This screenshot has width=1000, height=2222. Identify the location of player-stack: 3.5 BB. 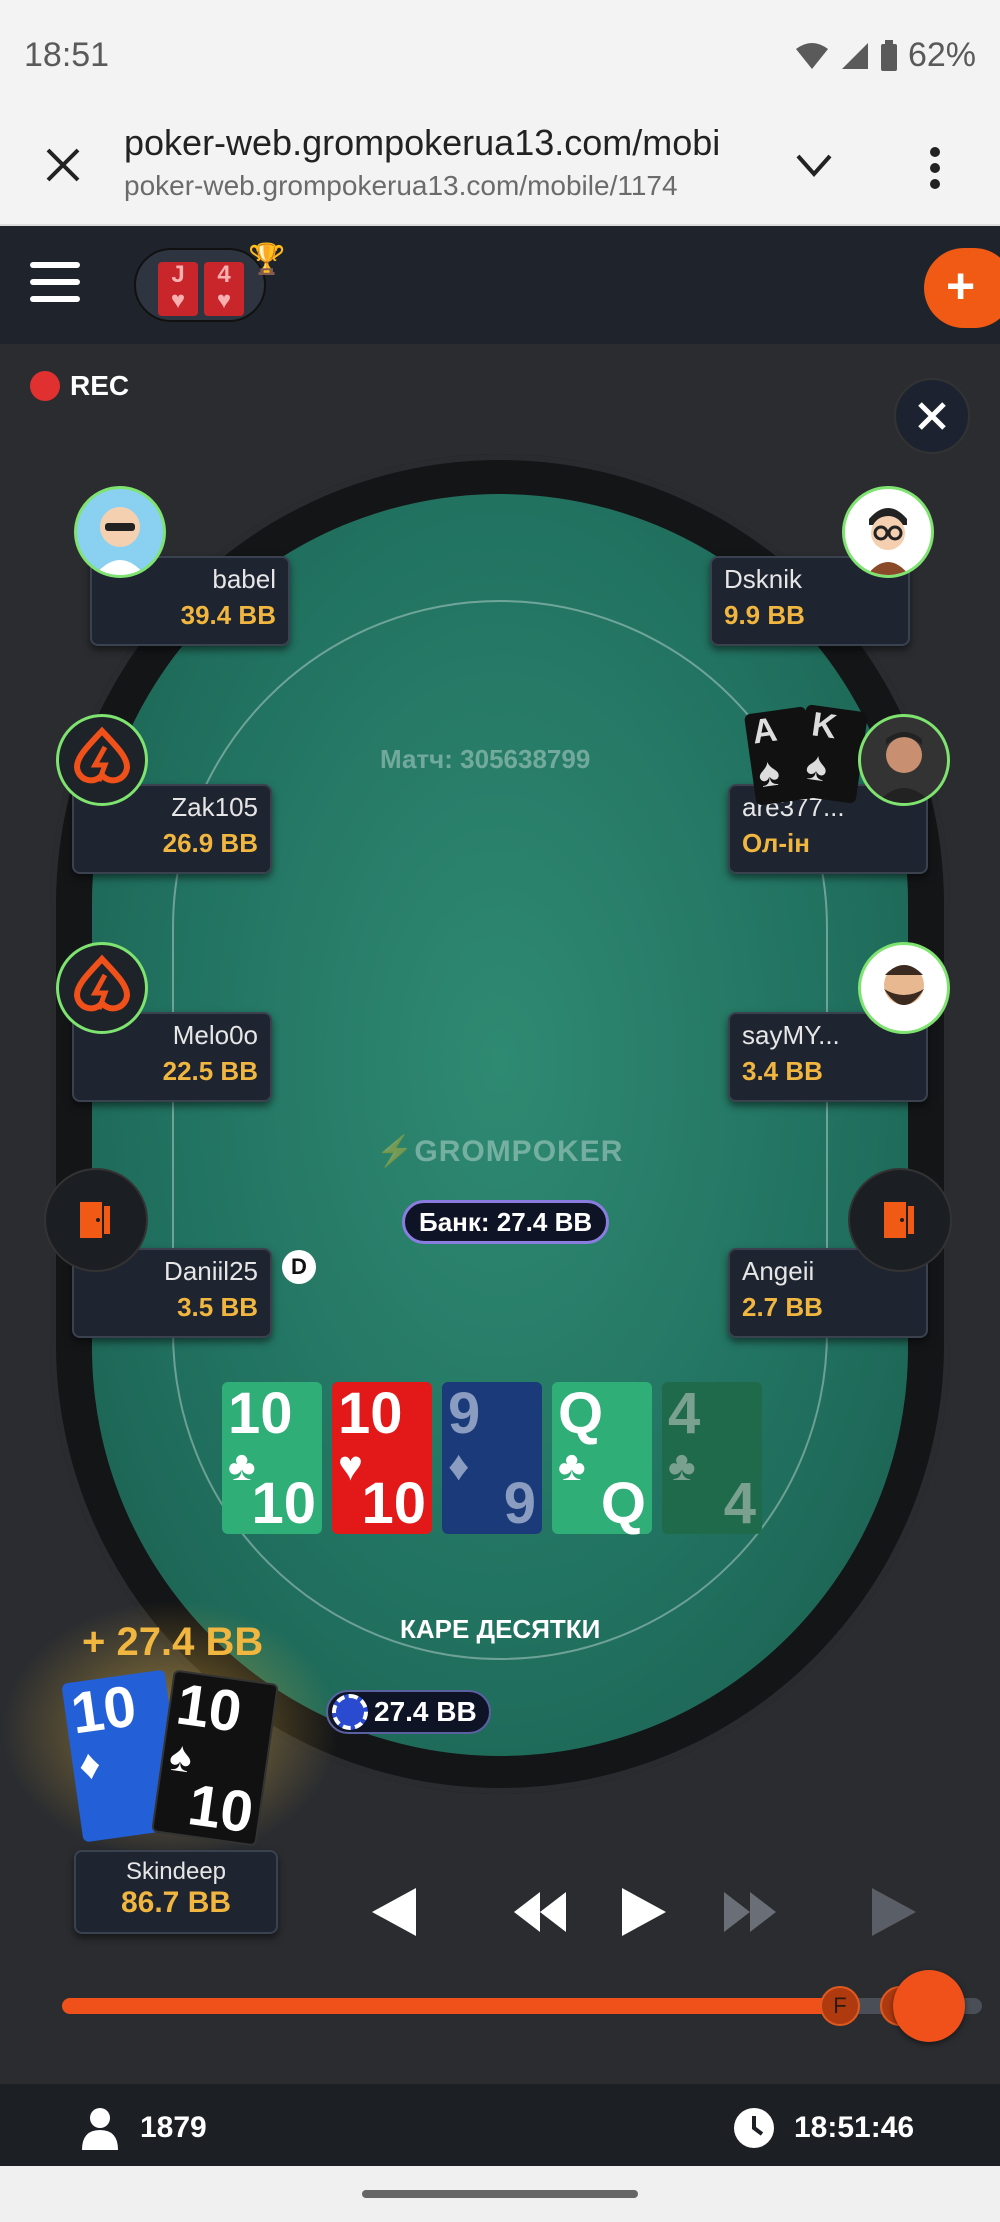
(217, 1307).